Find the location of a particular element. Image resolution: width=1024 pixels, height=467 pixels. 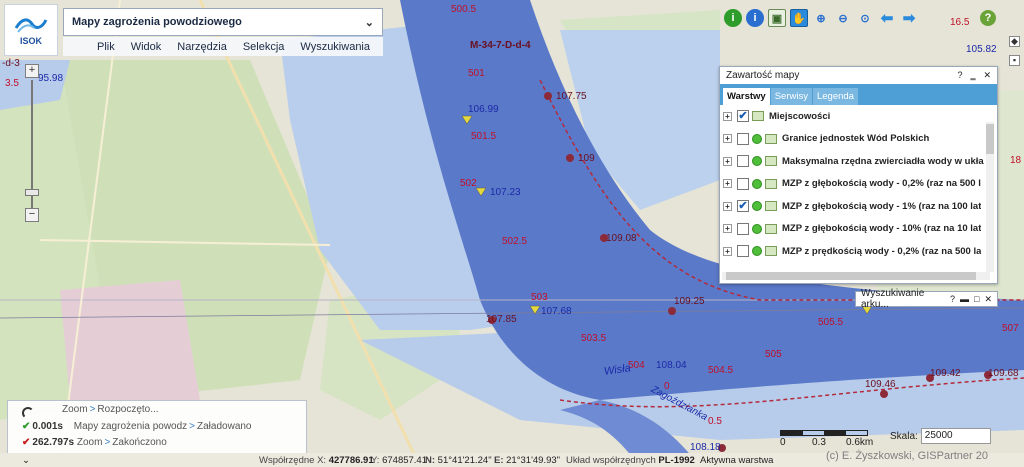

back-arrow-icon: ⬅ is located at coordinates (887, 18).